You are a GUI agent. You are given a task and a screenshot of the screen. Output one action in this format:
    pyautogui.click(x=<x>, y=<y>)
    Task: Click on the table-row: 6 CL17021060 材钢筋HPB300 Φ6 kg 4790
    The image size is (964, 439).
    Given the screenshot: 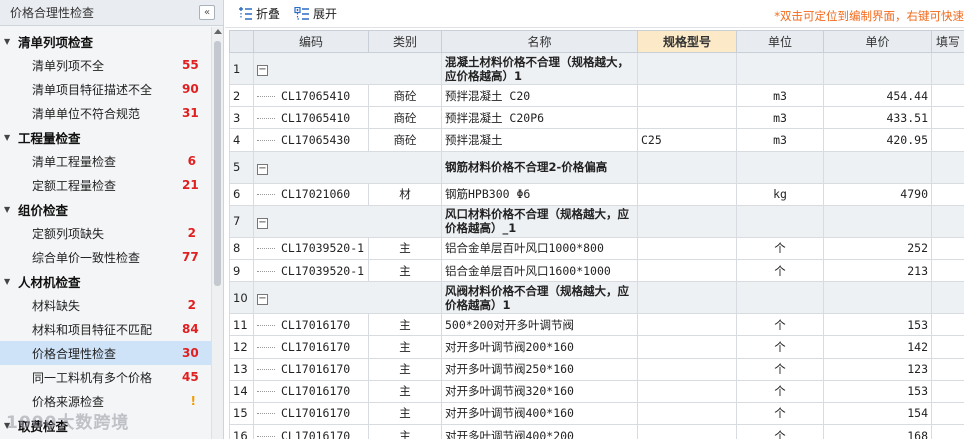 What is the action you would take?
    pyautogui.click(x=596, y=194)
    